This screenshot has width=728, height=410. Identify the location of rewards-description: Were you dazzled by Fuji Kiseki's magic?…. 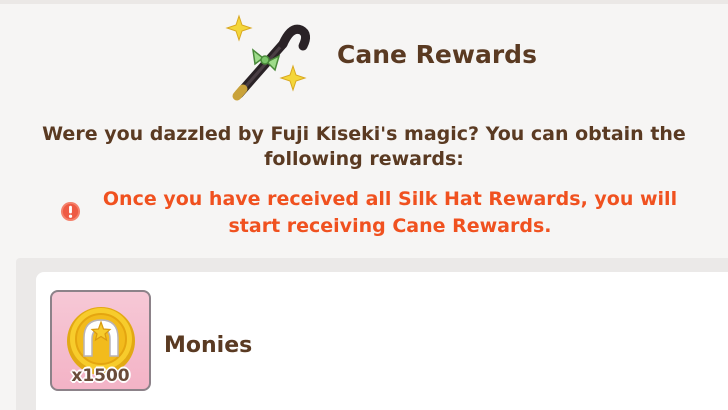
(364, 146).